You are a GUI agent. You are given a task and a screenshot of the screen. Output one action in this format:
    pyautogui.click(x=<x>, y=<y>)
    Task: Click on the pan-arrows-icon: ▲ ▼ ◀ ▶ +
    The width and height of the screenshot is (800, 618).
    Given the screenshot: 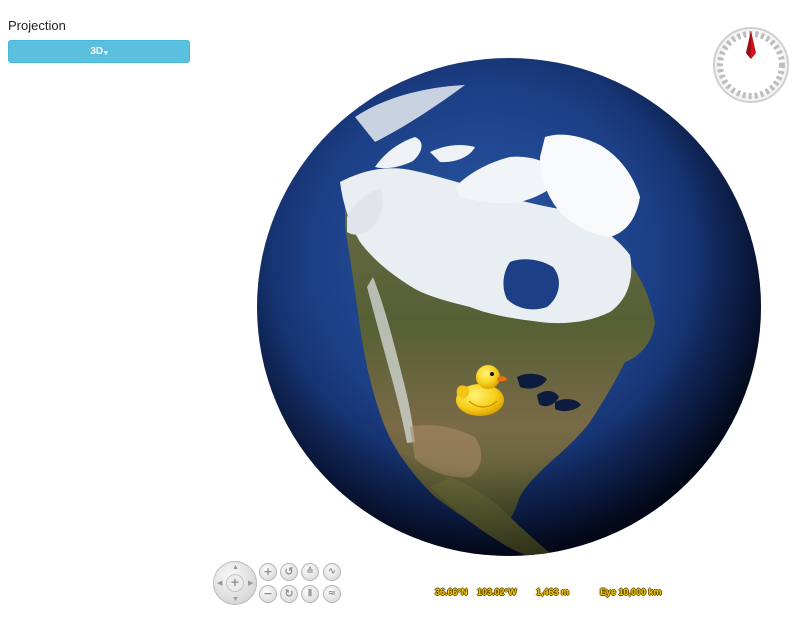 What is the action you would take?
    pyautogui.click(x=235, y=583)
    